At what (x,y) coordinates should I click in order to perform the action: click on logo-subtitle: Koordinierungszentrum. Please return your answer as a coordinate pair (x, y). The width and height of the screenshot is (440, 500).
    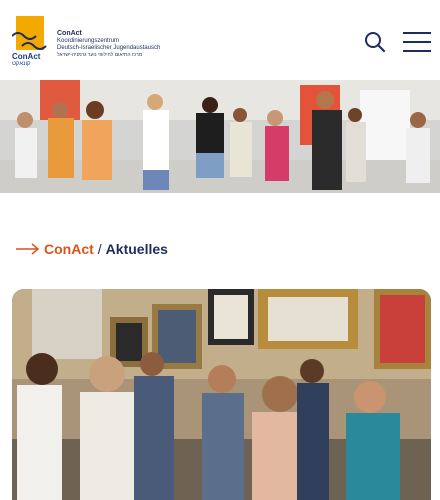
    Looking at the image, I should click on (88, 41).